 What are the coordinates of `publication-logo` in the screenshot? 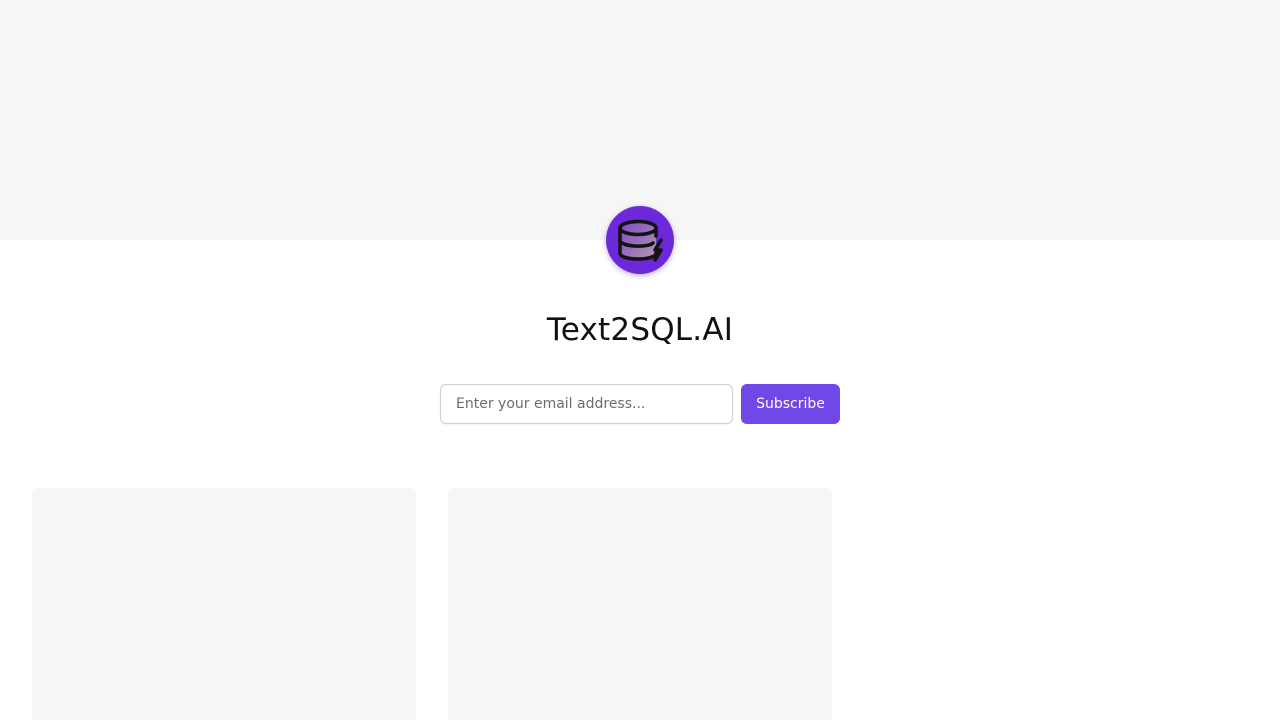 It's located at (640, 240).